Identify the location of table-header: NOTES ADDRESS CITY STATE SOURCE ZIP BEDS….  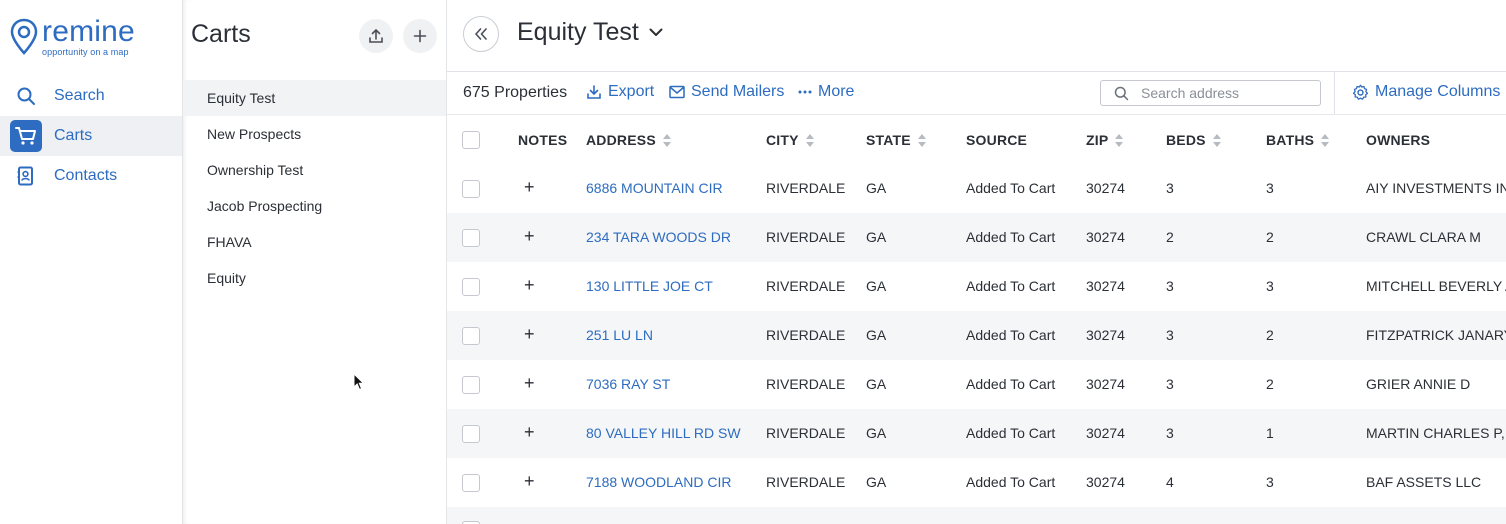
(976, 139).